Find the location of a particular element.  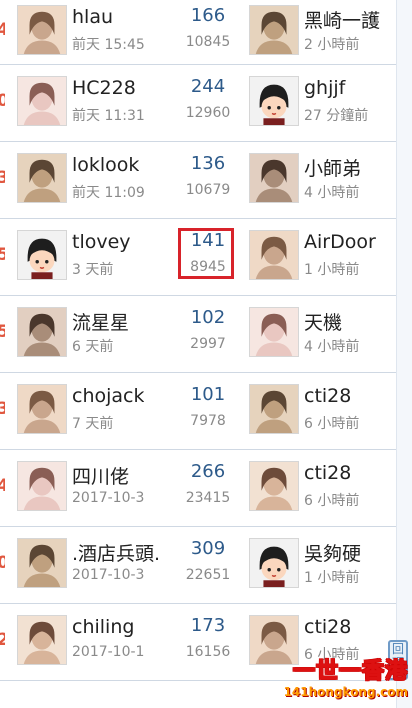

last-poster-name: 黑崎一護 is located at coordinates (342, 19).